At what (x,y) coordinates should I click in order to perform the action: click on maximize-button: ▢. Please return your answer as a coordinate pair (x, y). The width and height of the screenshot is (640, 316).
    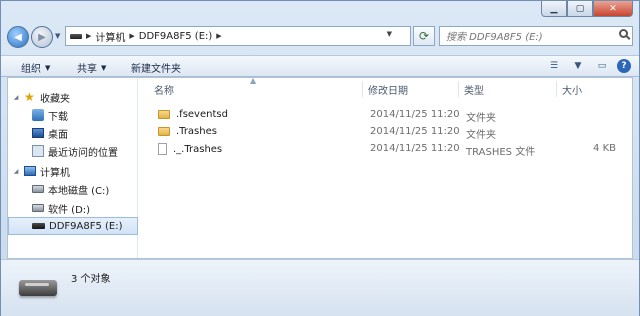
    Looking at the image, I should click on (580, 9).